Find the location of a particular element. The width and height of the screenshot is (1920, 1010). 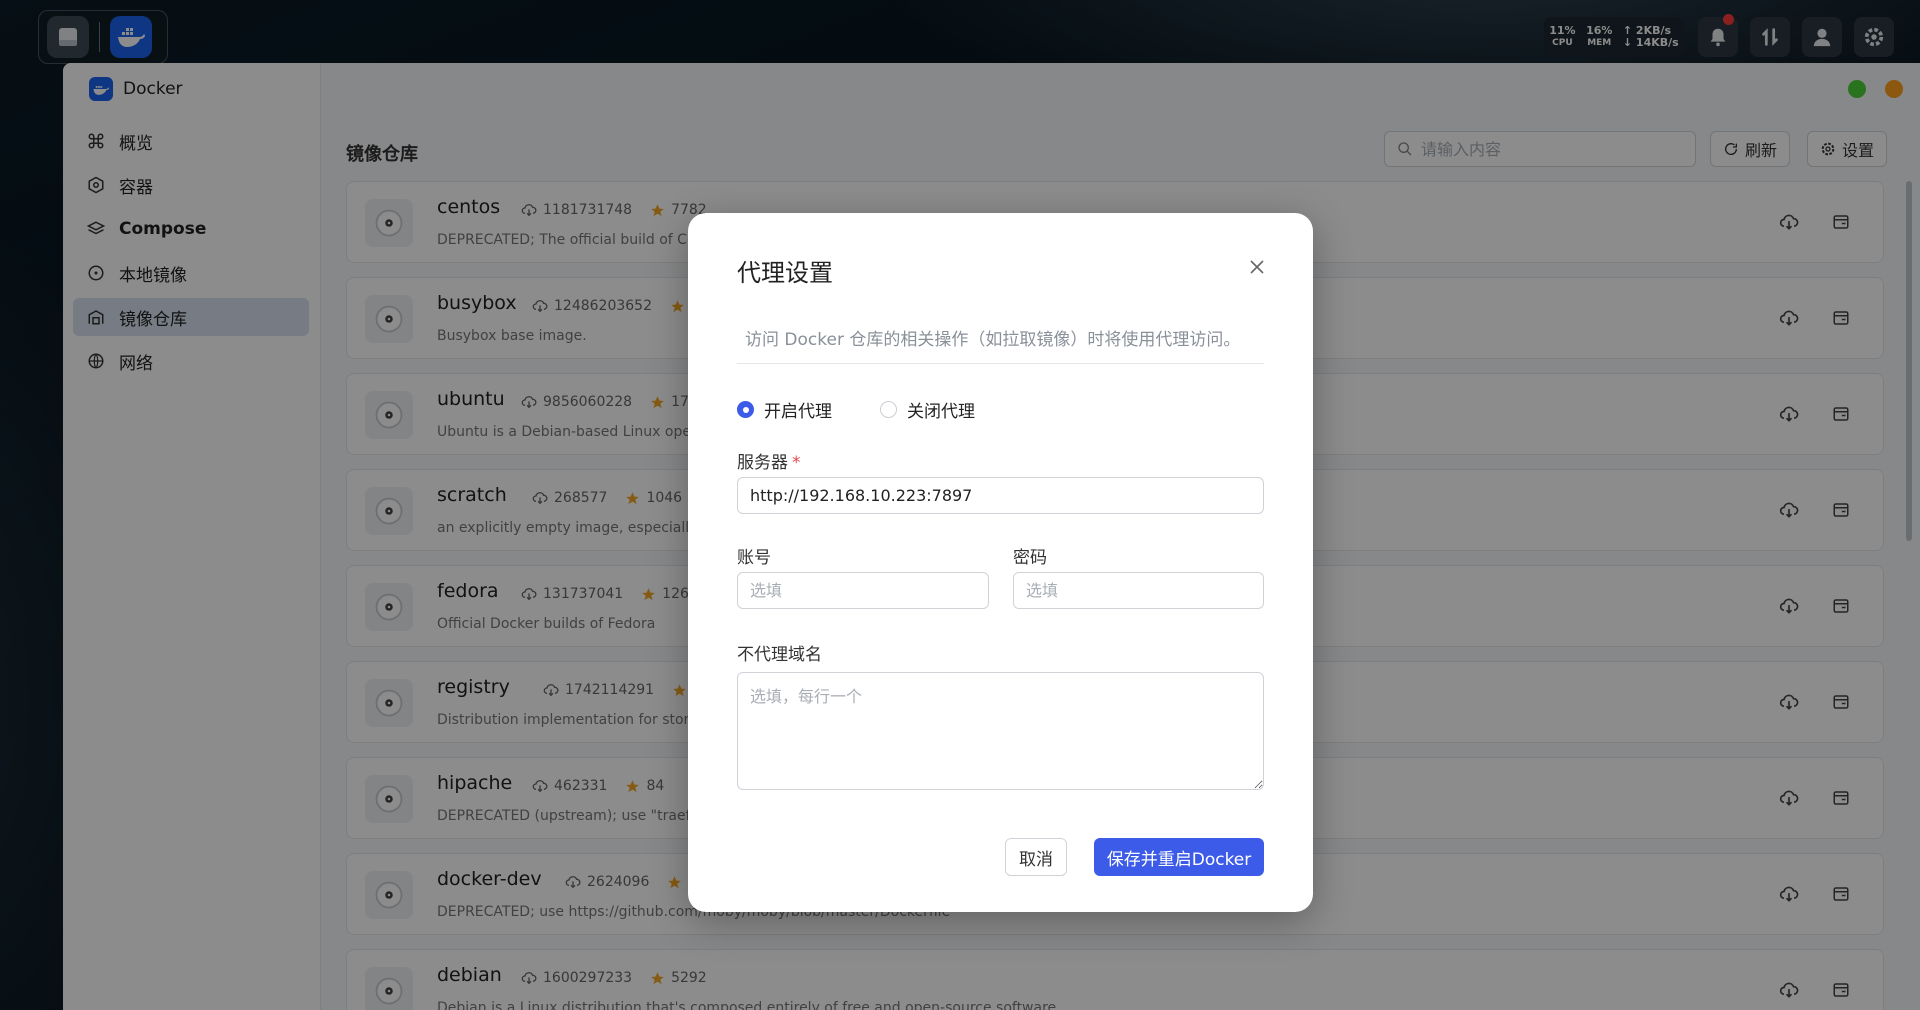

account-label: 账号 is located at coordinates (754, 558).